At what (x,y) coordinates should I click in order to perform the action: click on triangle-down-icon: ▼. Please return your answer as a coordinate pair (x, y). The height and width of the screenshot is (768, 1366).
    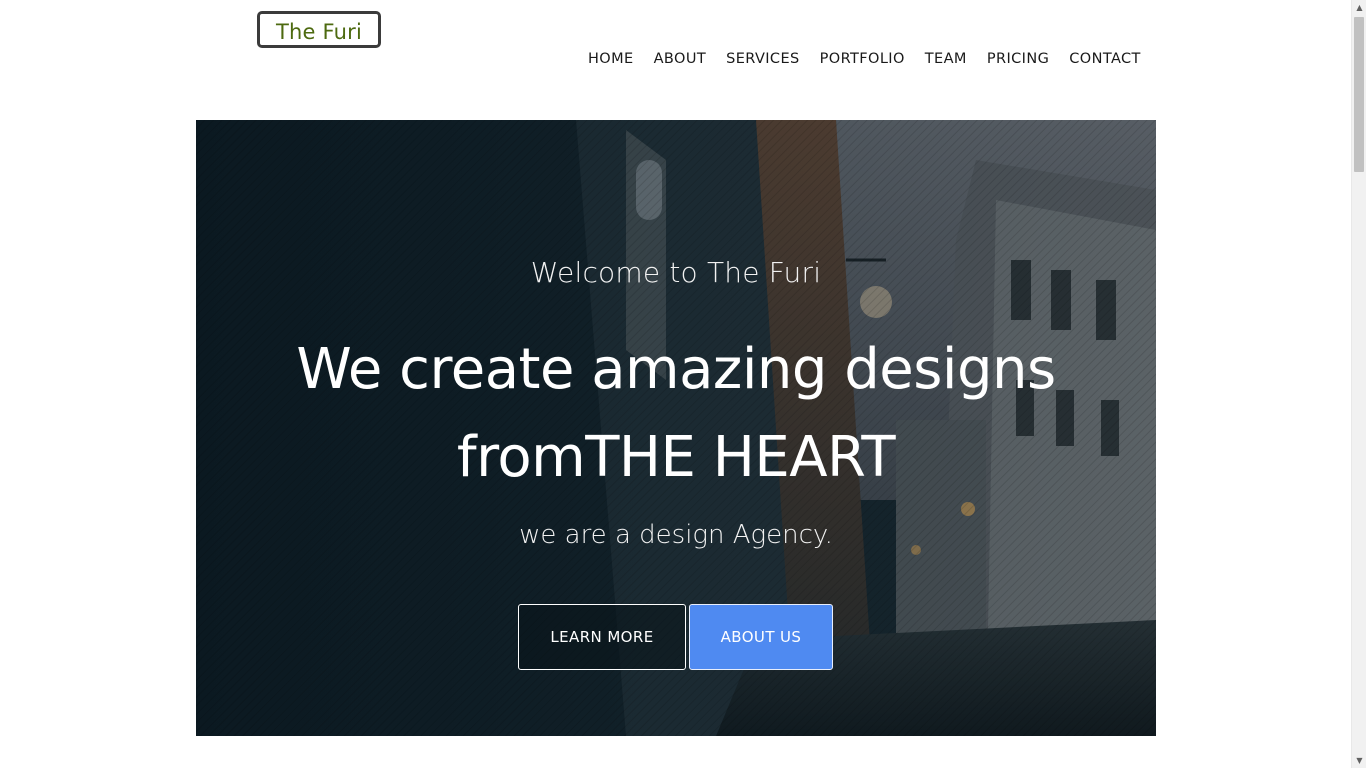
    Looking at the image, I should click on (1359, 760).